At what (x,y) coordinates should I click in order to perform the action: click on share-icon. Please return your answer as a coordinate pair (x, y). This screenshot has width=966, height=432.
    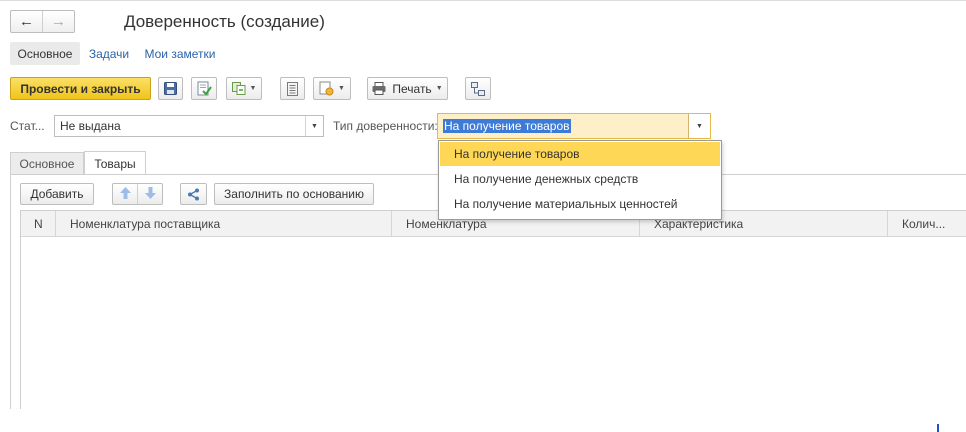
    Looking at the image, I should click on (193, 194).